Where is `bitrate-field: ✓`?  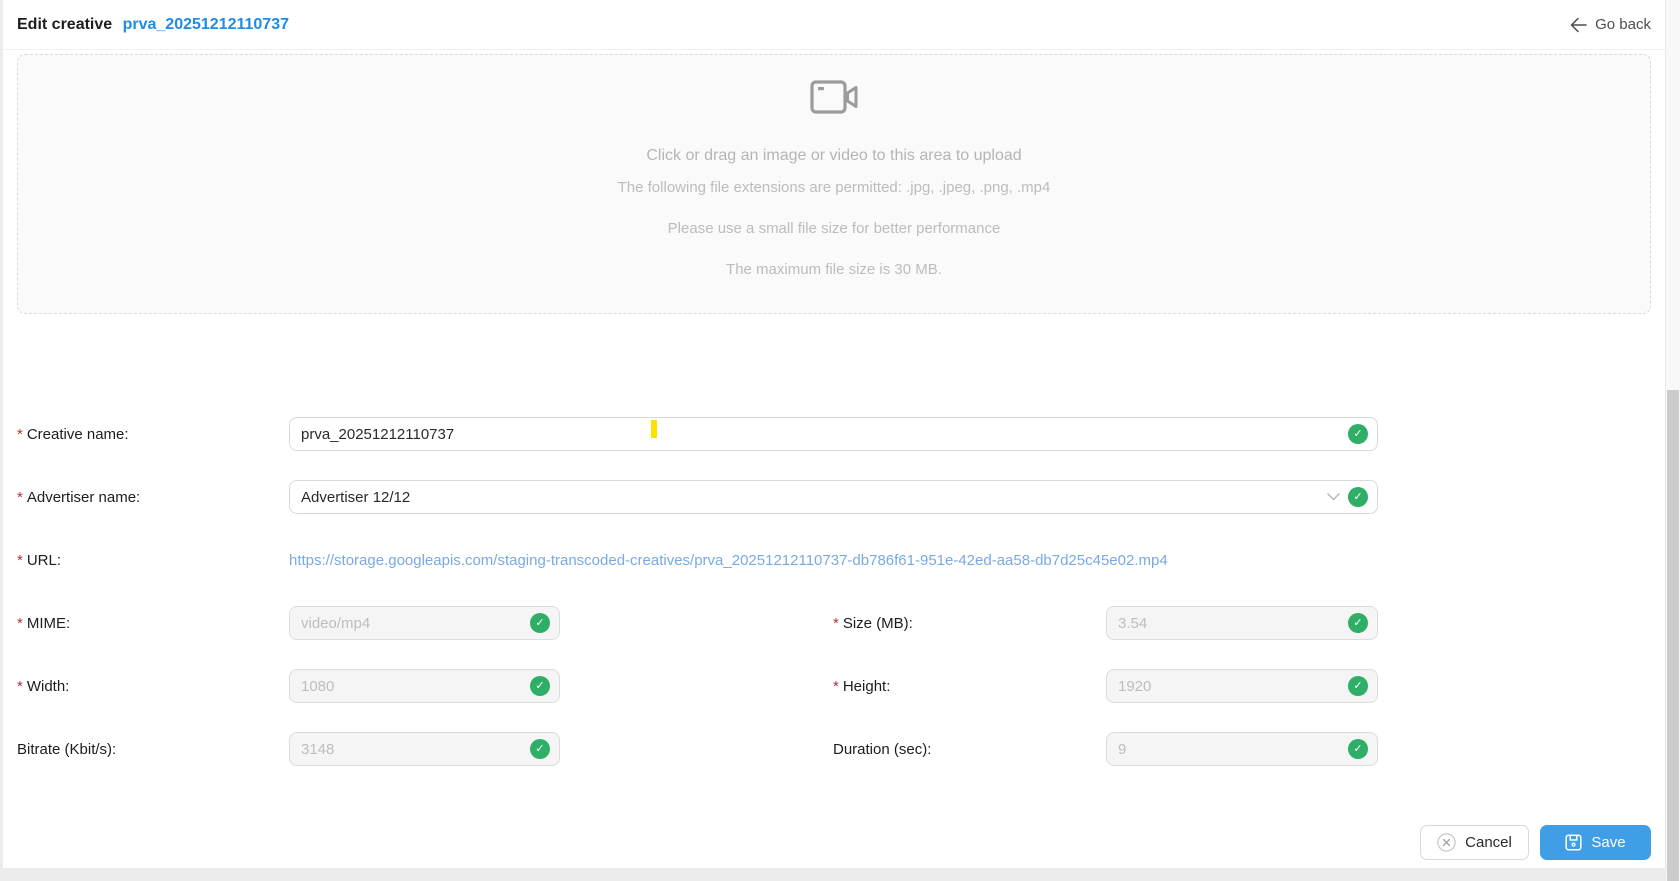 bitrate-field: ✓ is located at coordinates (424, 749).